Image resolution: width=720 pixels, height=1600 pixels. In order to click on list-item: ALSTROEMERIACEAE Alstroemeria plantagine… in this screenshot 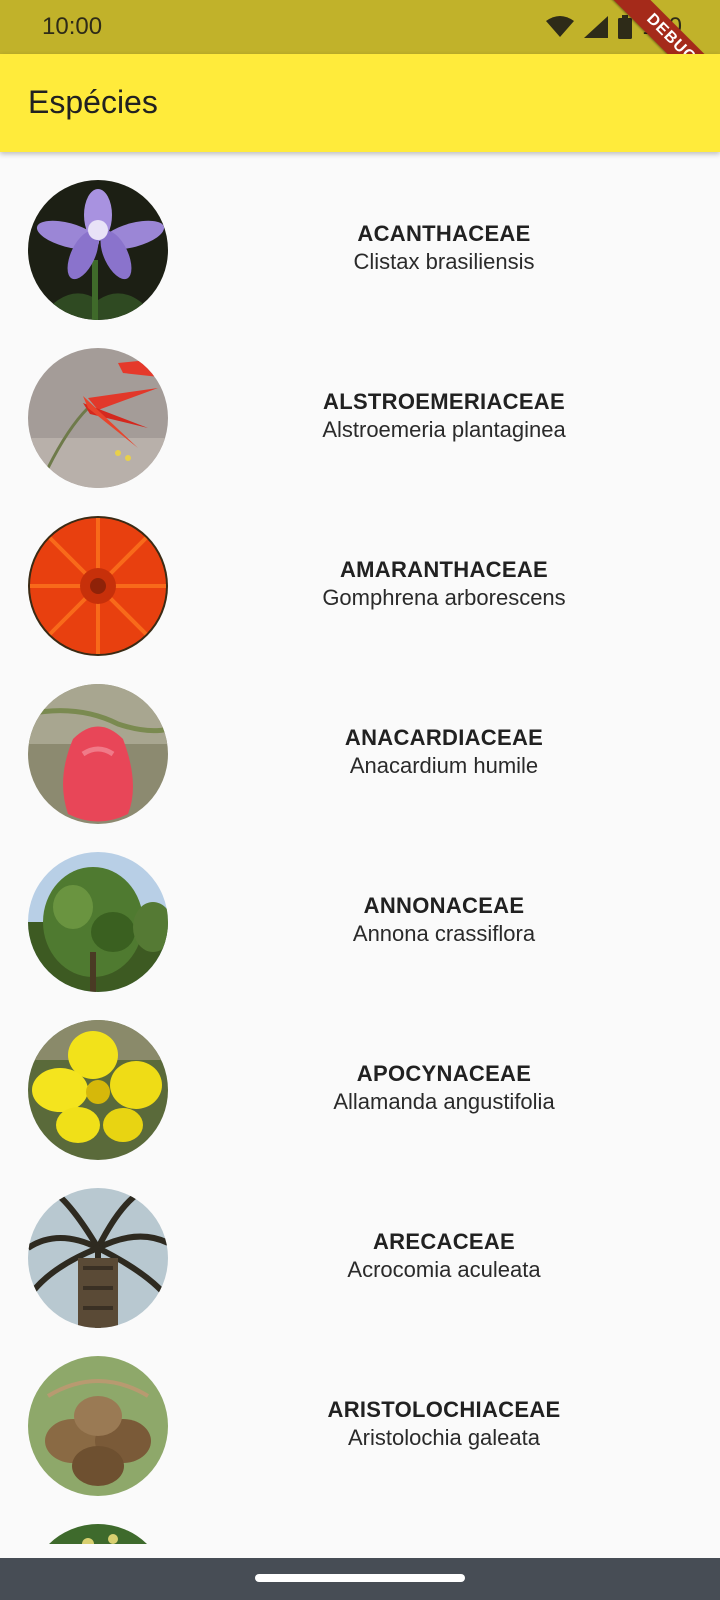, I will do `click(360, 404)`.